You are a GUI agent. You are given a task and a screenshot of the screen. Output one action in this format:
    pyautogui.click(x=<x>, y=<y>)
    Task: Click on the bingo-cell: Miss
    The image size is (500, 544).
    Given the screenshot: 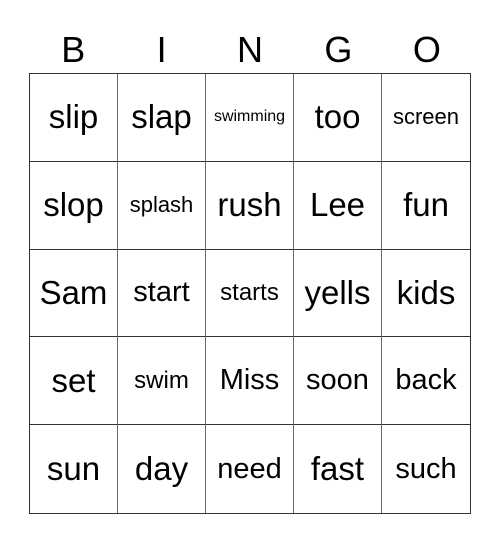 What is the action you would take?
    pyautogui.click(x=250, y=381)
    